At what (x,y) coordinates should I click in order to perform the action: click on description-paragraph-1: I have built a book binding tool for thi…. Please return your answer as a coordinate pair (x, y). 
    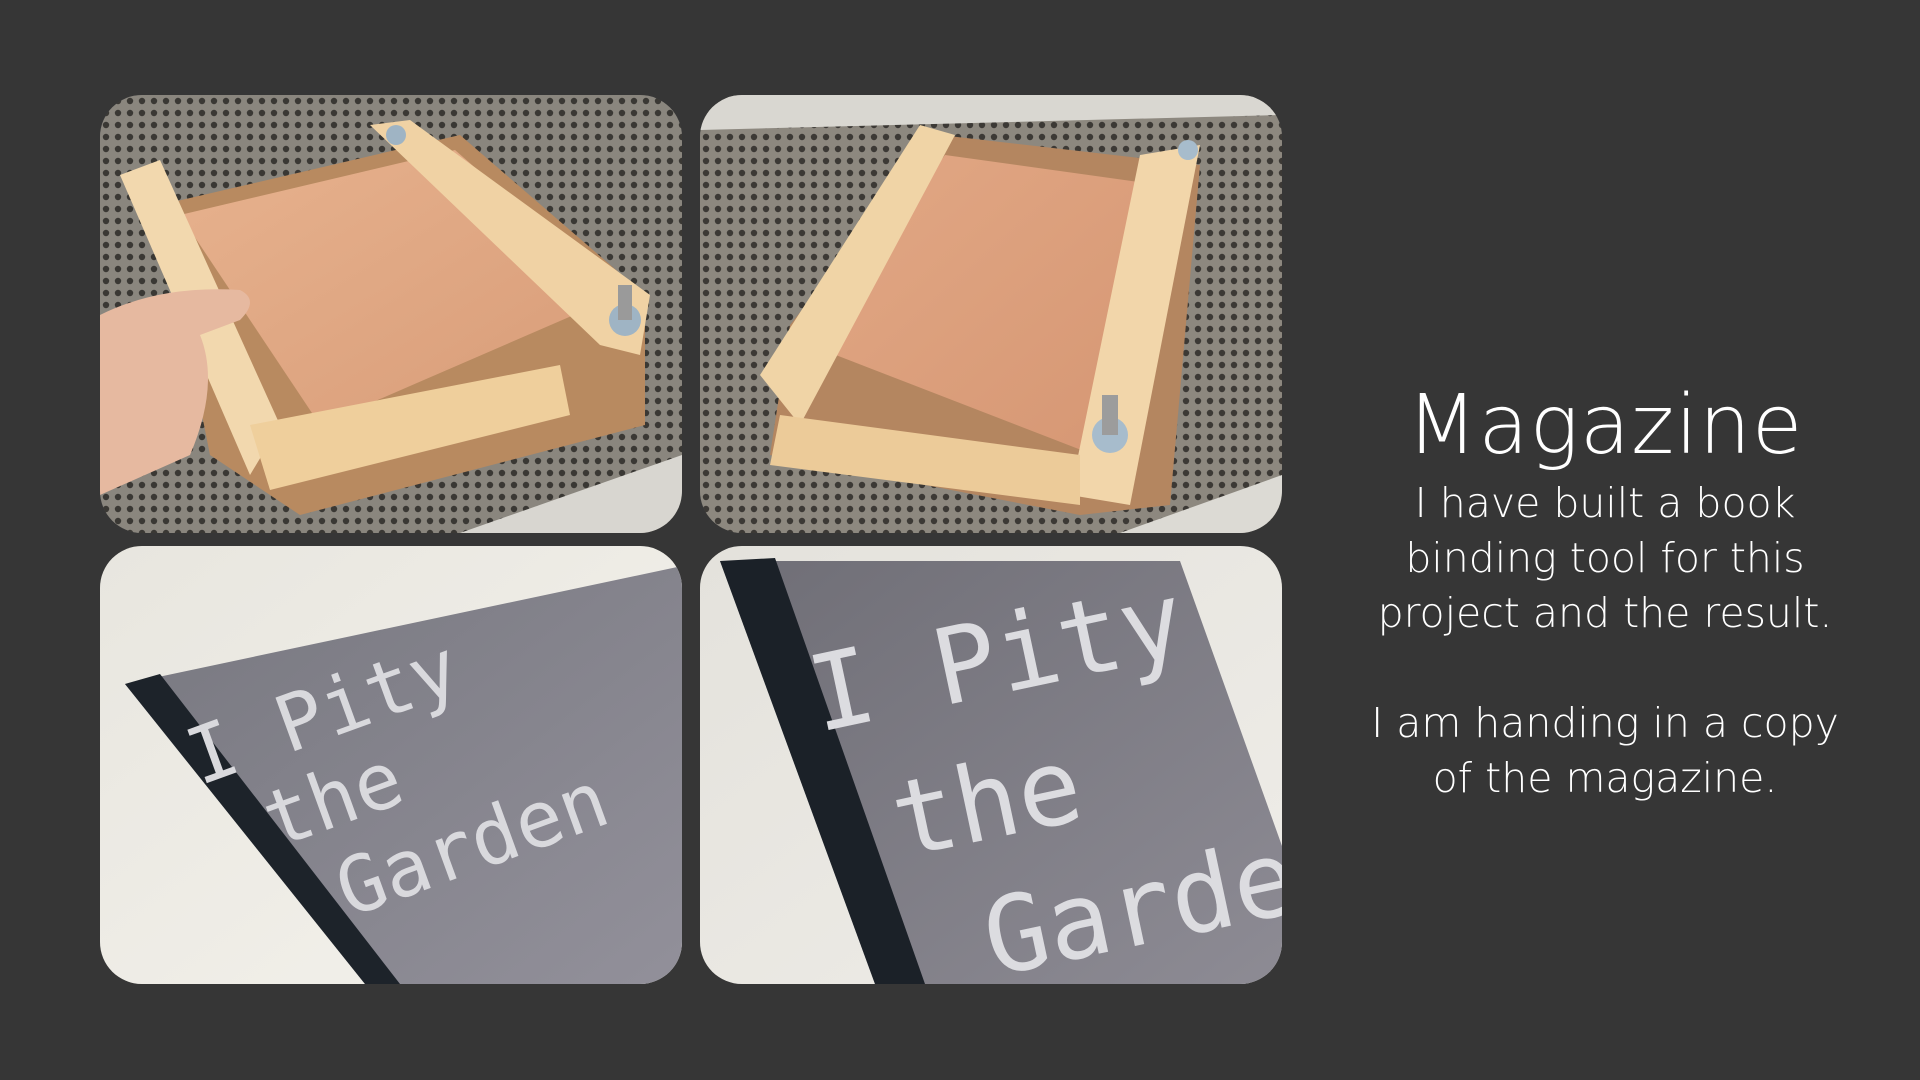
    Looking at the image, I should click on (1605, 558).